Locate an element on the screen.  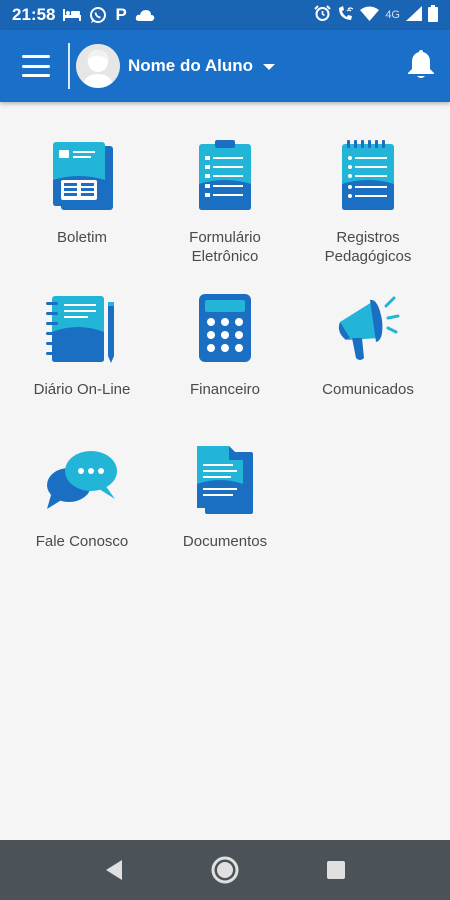
menu-item-formulario-eletronico: Formulário Eletrônico is located at coordinates (225, 201).